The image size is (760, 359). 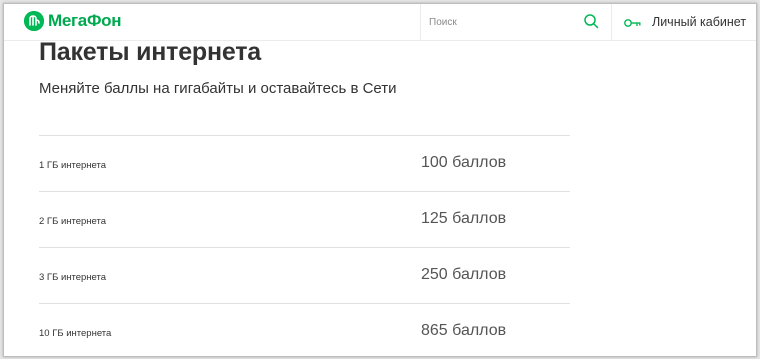 What do you see at coordinates (73, 165) in the screenshot?
I see `package-name: 1 ГБ интернета` at bounding box center [73, 165].